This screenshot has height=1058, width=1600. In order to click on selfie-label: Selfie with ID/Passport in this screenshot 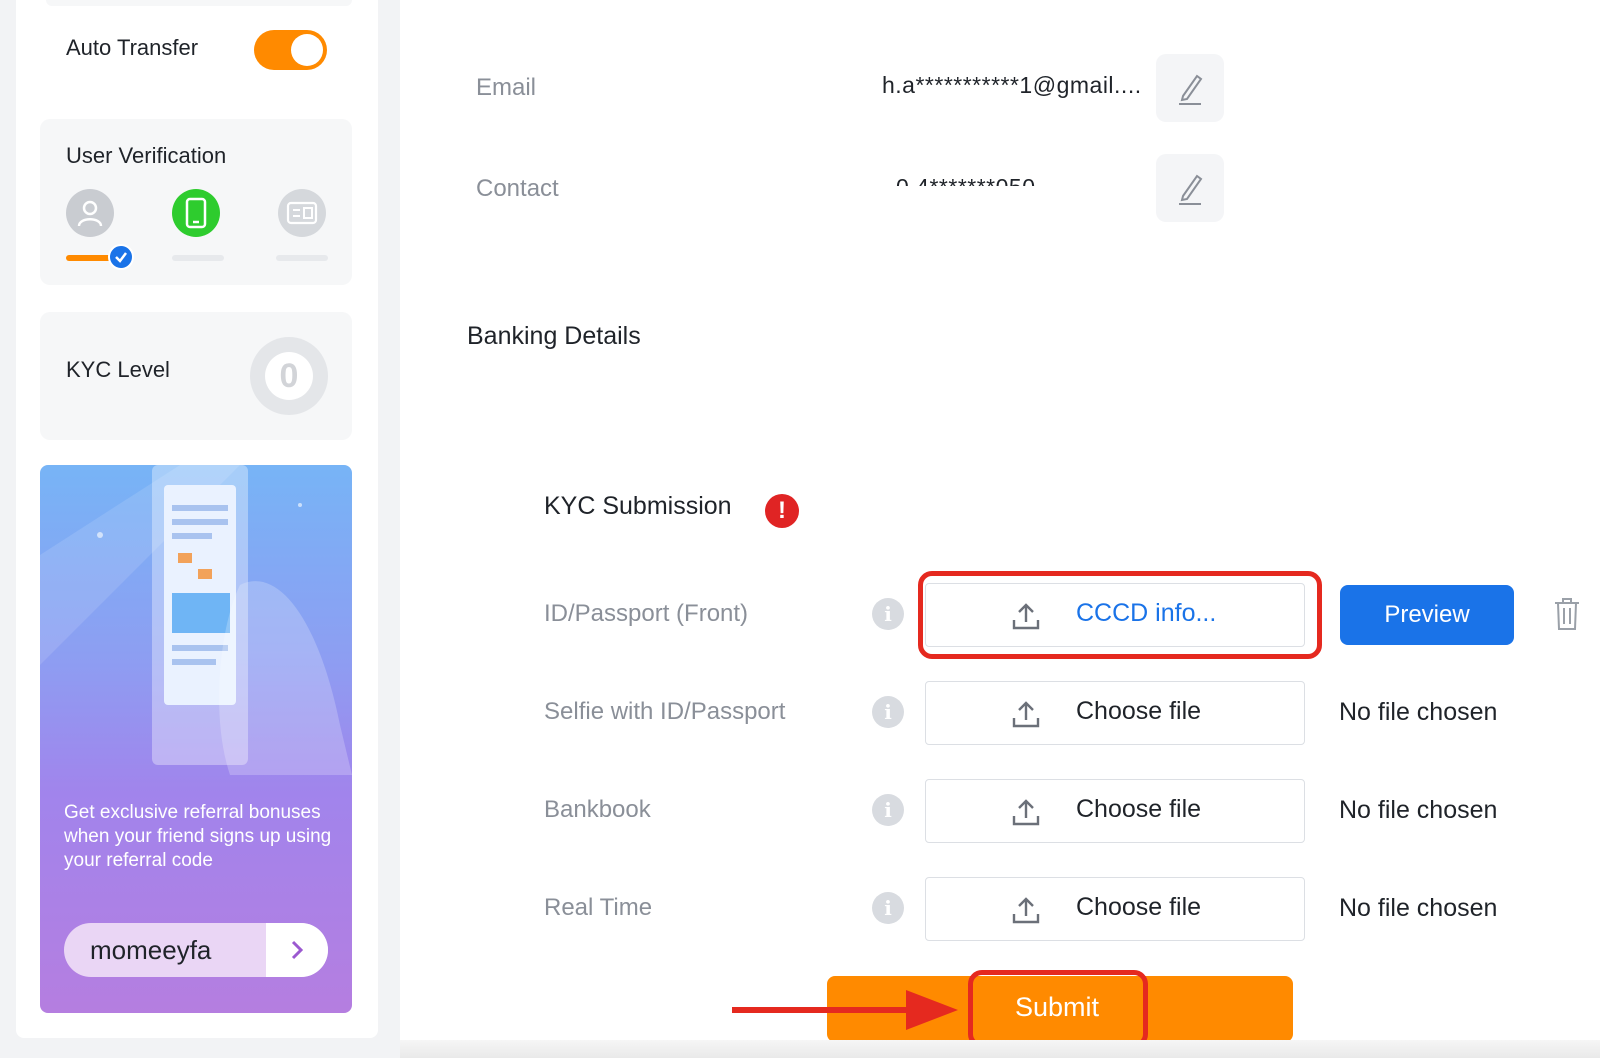, I will do `click(665, 711)`.